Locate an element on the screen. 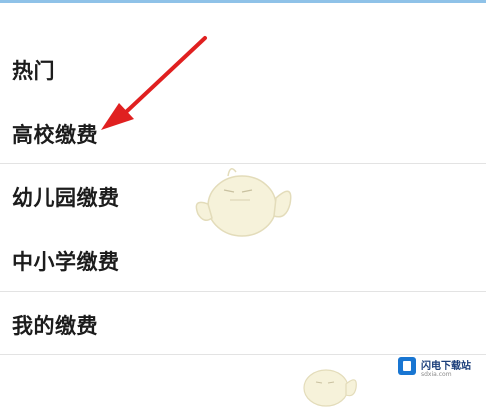  watermark-domain: sdxia.com is located at coordinates (436, 374).